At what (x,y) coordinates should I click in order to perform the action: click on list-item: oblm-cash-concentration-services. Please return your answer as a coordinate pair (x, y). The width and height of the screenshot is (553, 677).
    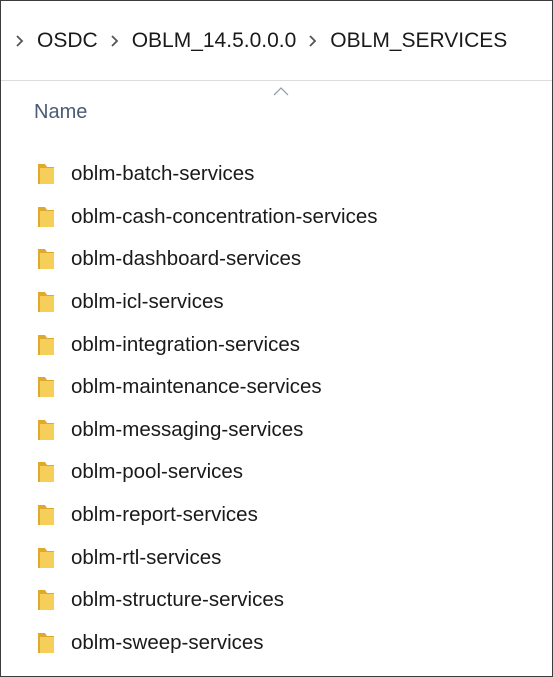
    Looking at the image, I should click on (276, 217).